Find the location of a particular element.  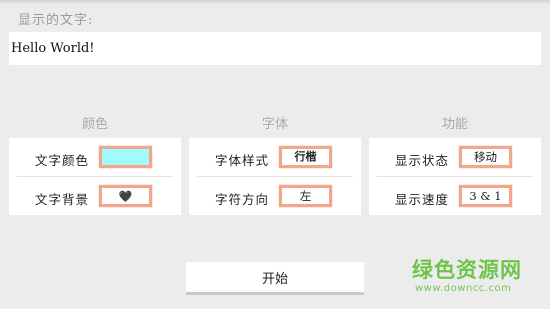

section-title-font: 字体 is located at coordinates (274, 124).